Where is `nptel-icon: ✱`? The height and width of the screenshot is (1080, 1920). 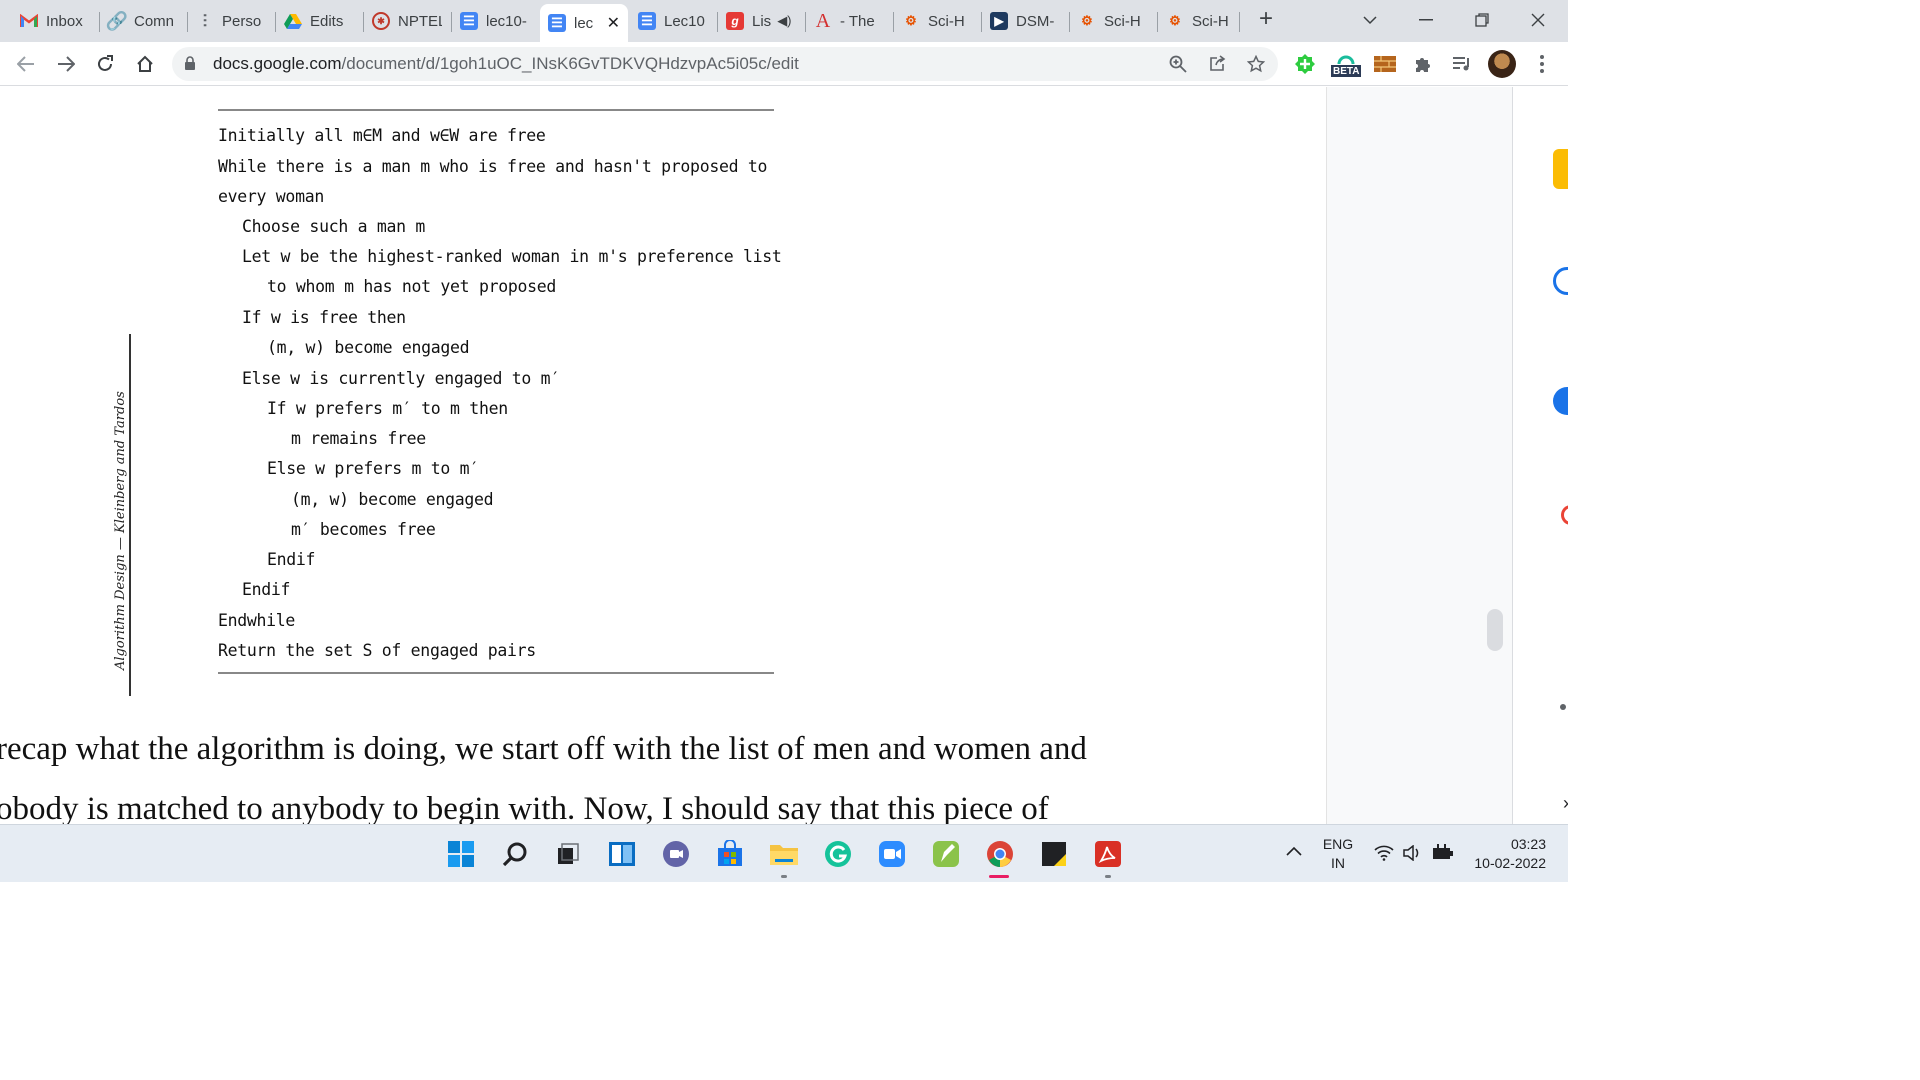
nptel-icon: ✱ is located at coordinates (381, 21).